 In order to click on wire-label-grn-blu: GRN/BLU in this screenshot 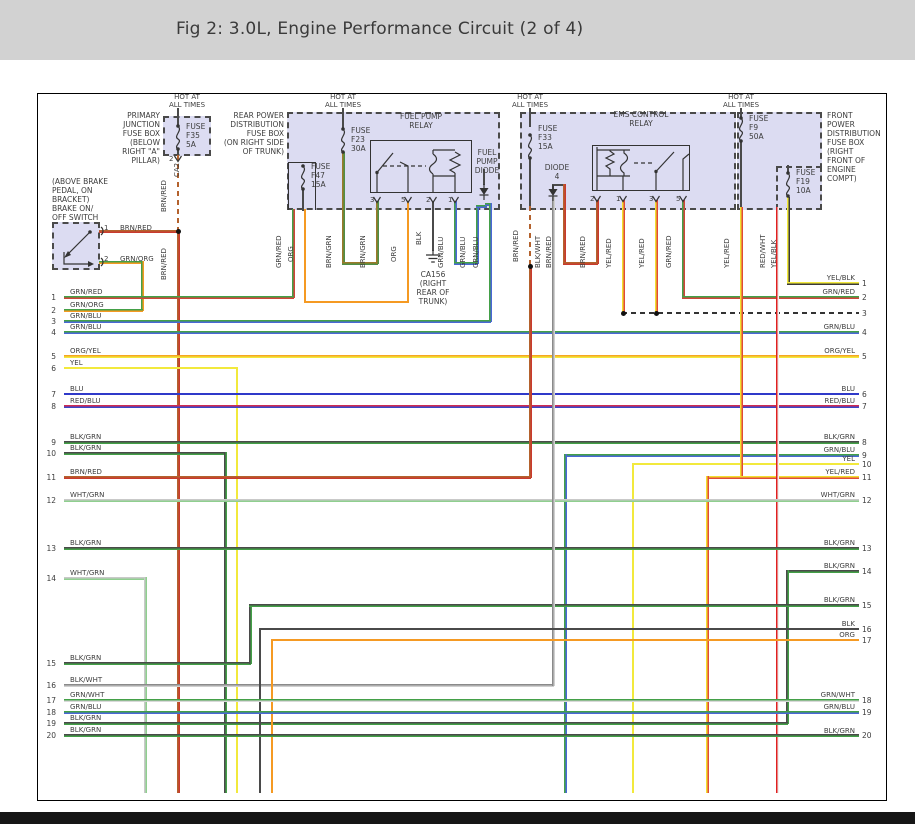, I will do `click(441, 252)`.